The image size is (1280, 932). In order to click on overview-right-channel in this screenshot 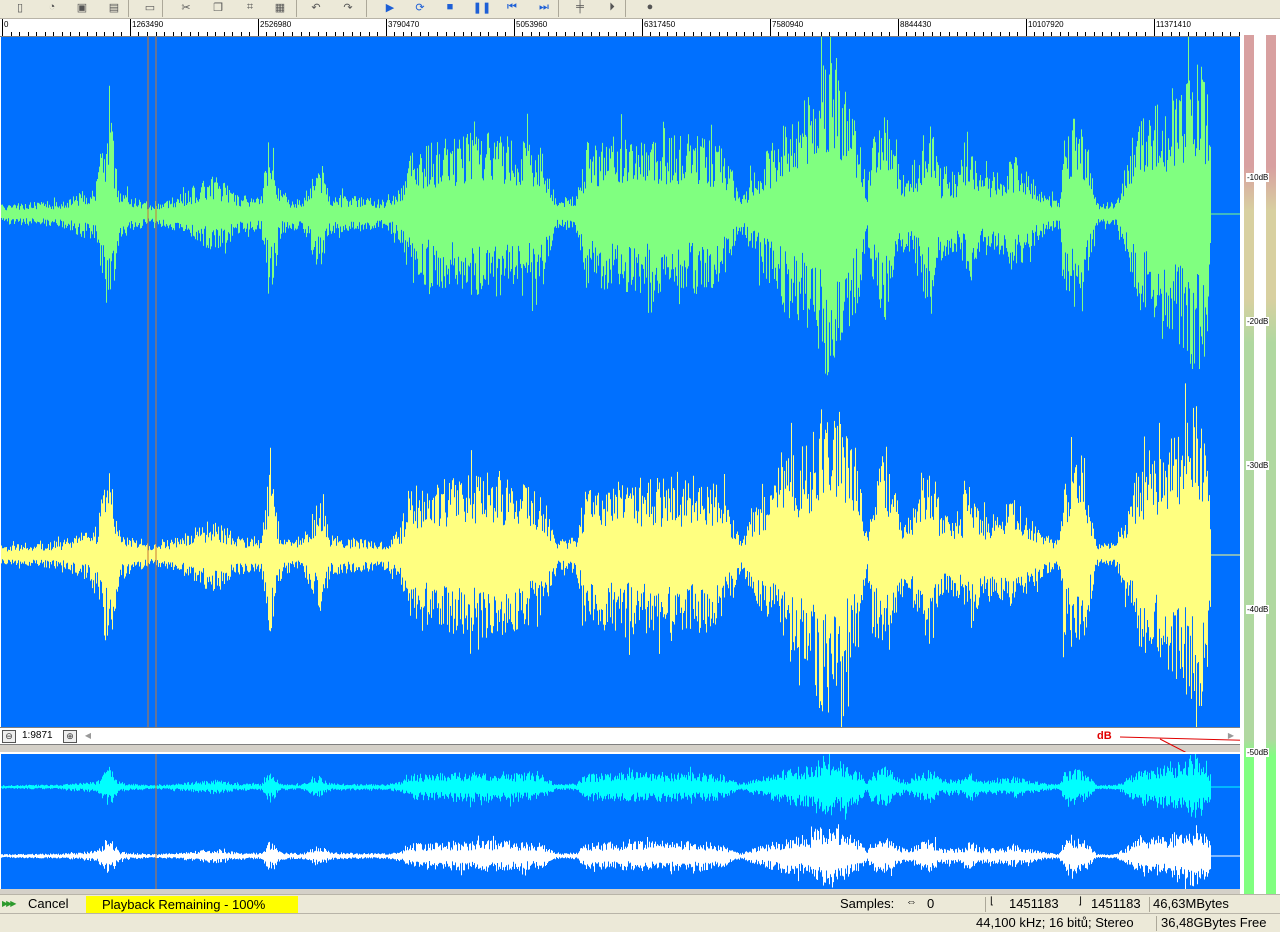, I will do `click(621, 858)`.